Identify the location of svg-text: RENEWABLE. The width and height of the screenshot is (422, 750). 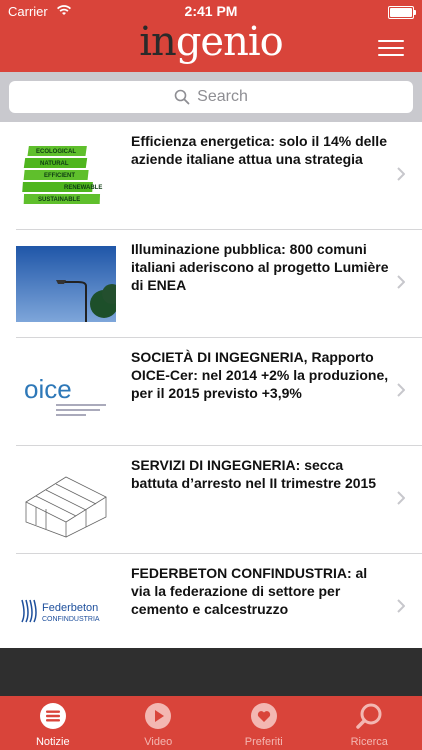
(83, 188).